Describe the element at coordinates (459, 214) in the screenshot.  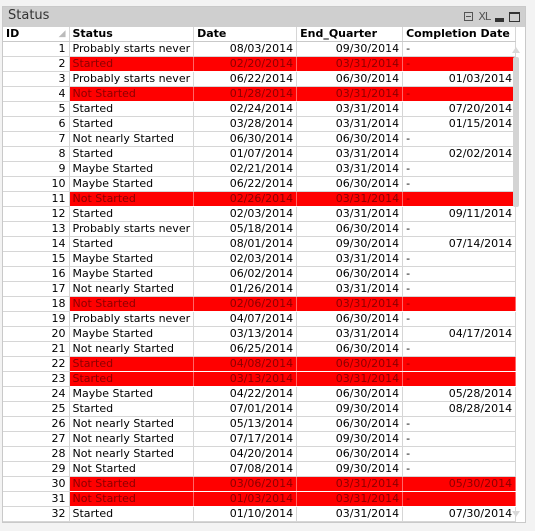
I see `cell-completion-date: 09/11/2014` at that location.